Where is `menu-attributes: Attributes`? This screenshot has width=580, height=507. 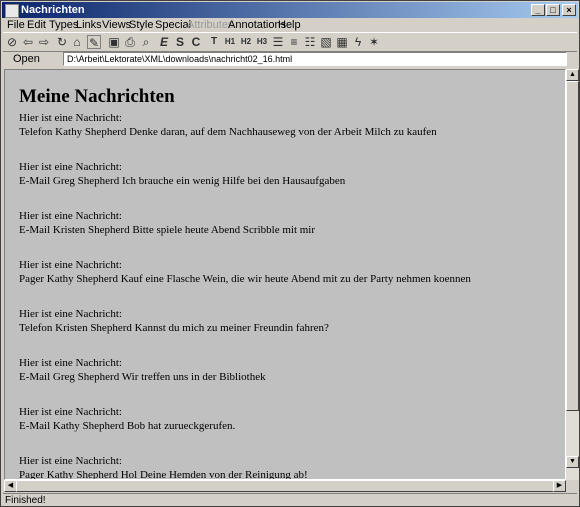
menu-attributes: Attributes is located at coordinates (210, 25).